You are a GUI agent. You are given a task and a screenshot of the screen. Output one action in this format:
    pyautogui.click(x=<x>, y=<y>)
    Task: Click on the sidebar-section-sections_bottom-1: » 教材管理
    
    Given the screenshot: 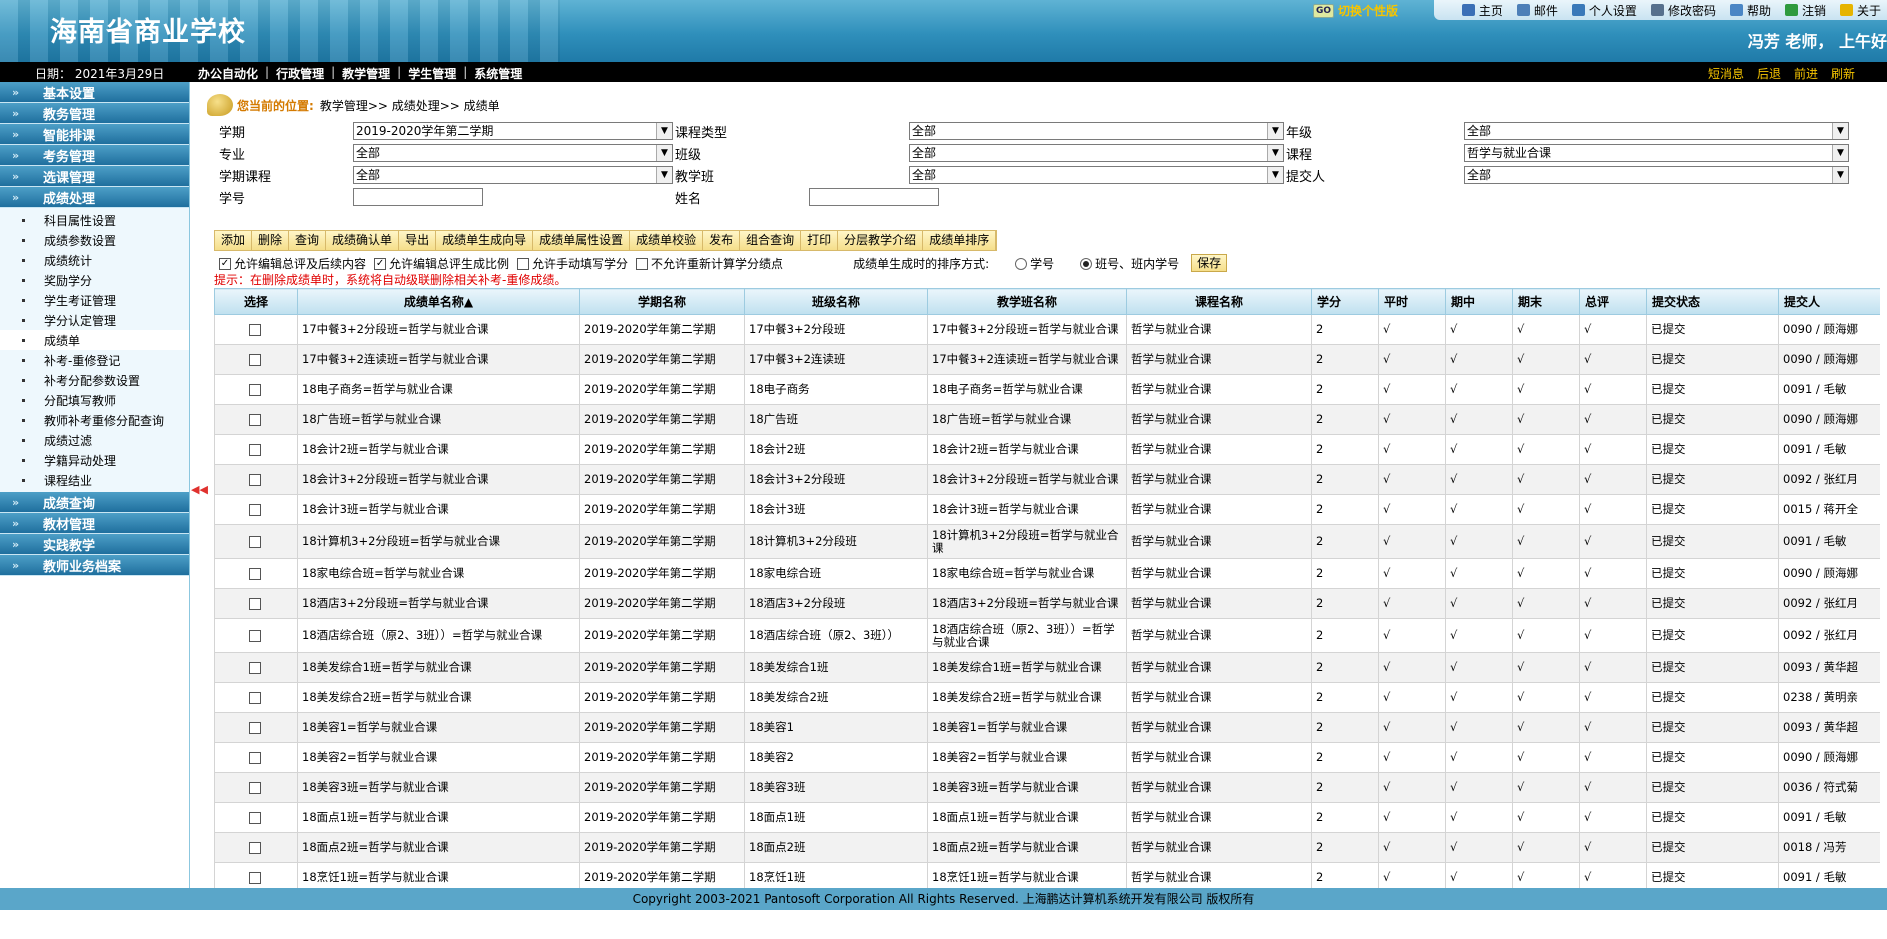 What is the action you would take?
    pyautogui.click(x=94, y=523)
    